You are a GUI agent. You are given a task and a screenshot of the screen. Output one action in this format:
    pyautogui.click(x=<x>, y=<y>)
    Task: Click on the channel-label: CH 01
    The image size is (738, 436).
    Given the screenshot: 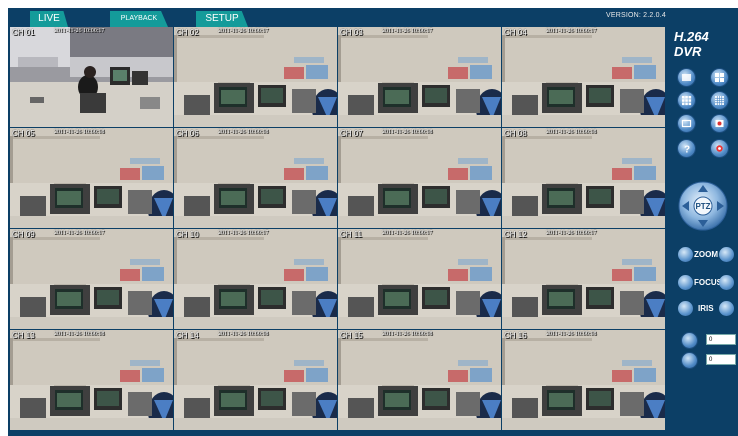 What is the action you would take?
    pyautogui.click(x=23, y=32)
    